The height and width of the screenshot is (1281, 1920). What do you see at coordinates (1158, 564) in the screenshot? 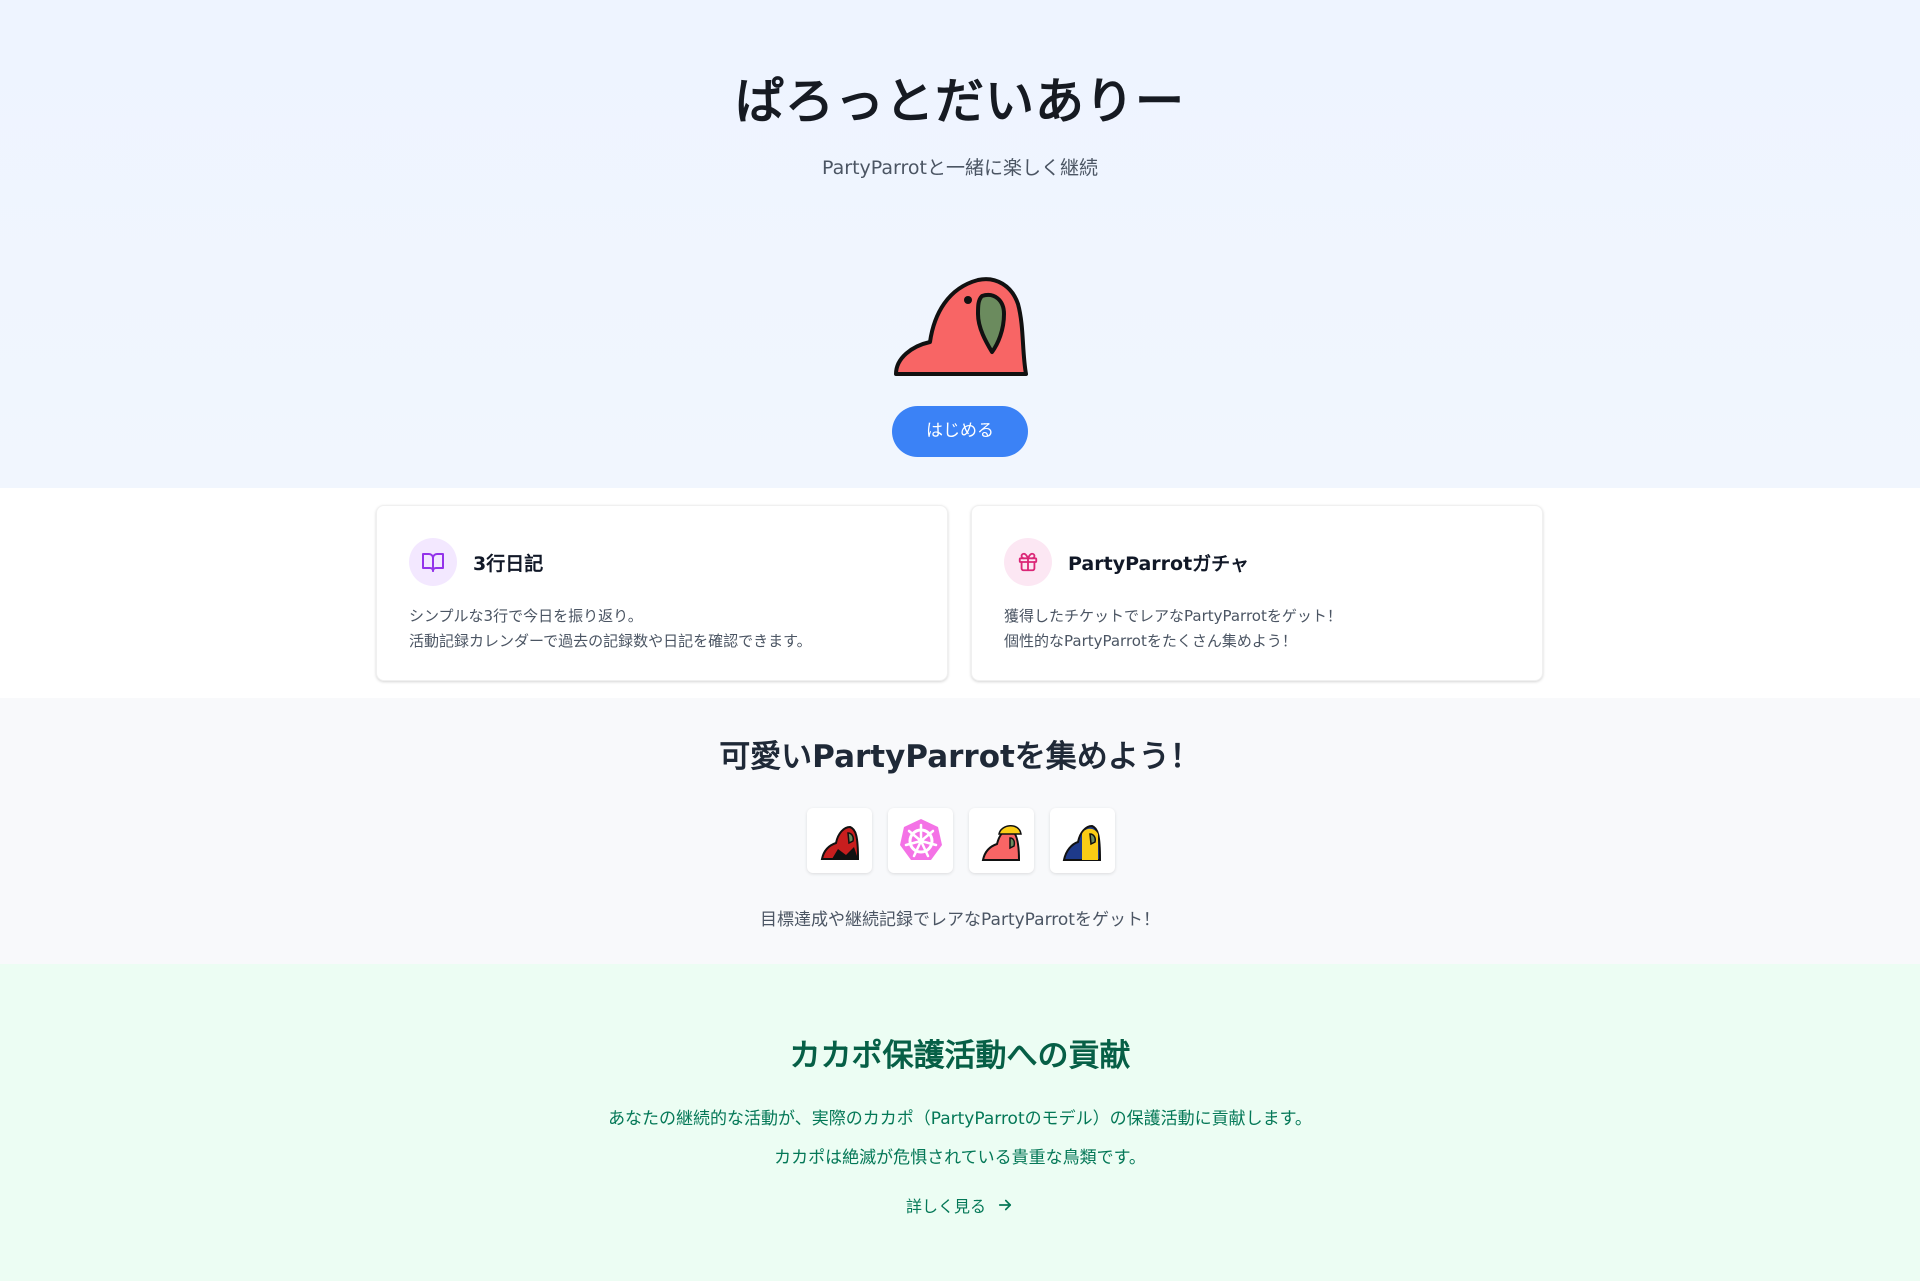
I see `feature-title: PartyParrotガチャ` at bounding box center [1158, 564].